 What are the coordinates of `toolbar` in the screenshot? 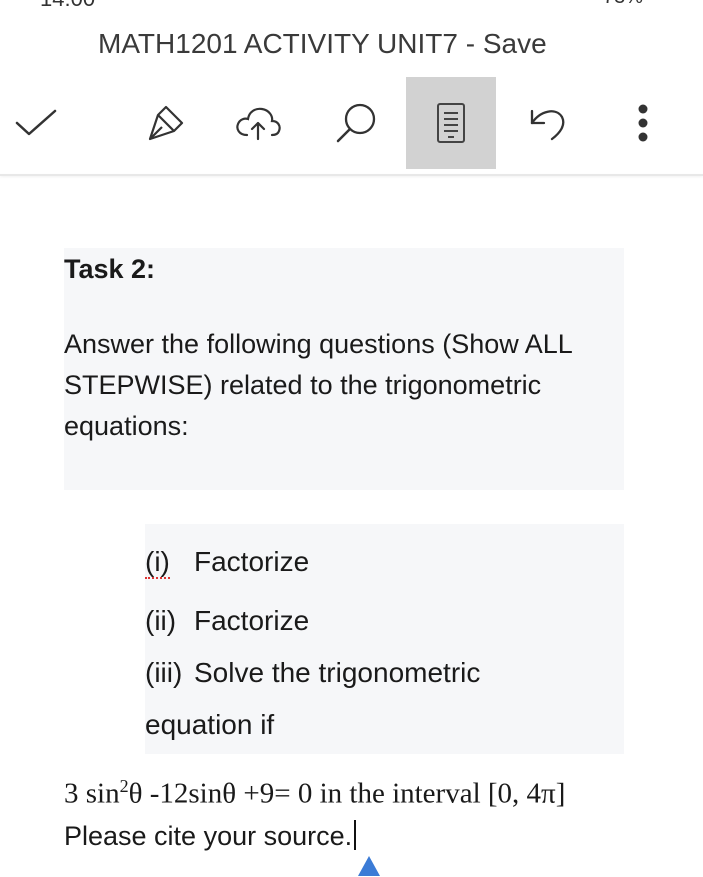 It's located at (351, 123).